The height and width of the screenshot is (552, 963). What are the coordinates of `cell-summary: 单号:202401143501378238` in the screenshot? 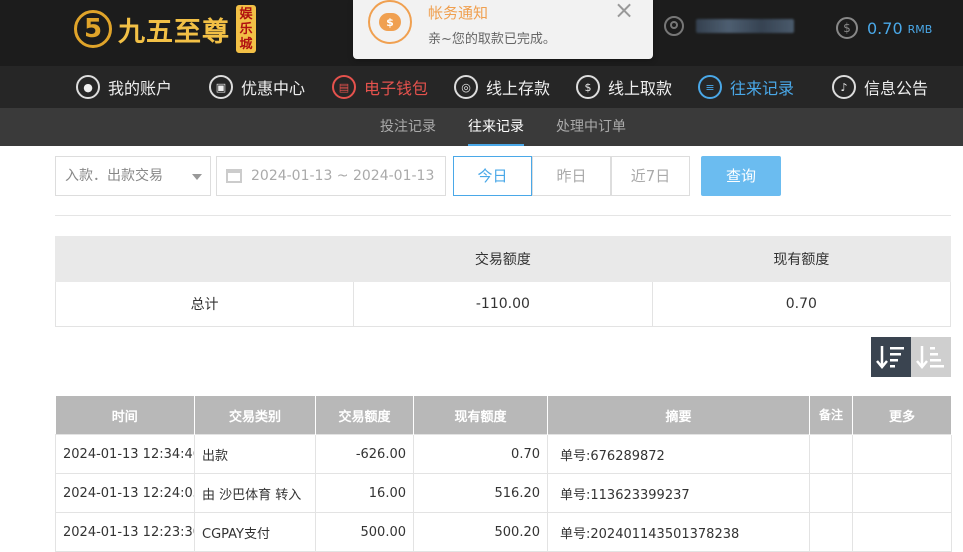 It's located at (678, 532).